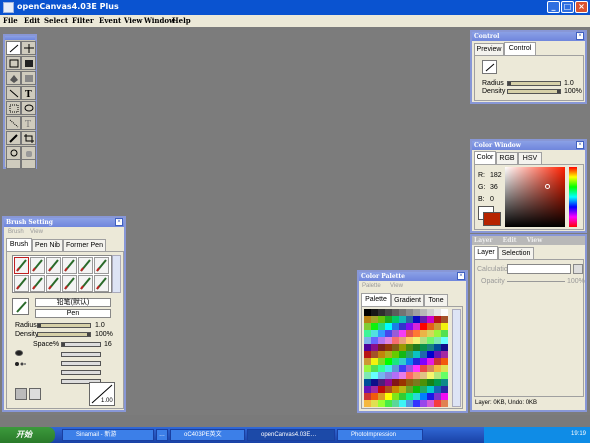 Image resolution: width=590 pixels, height=443 pixels. What do you see at coordinates (578, 269) in the screenshot?
I see `layer-options-icon` at bounding box center [578, 269].